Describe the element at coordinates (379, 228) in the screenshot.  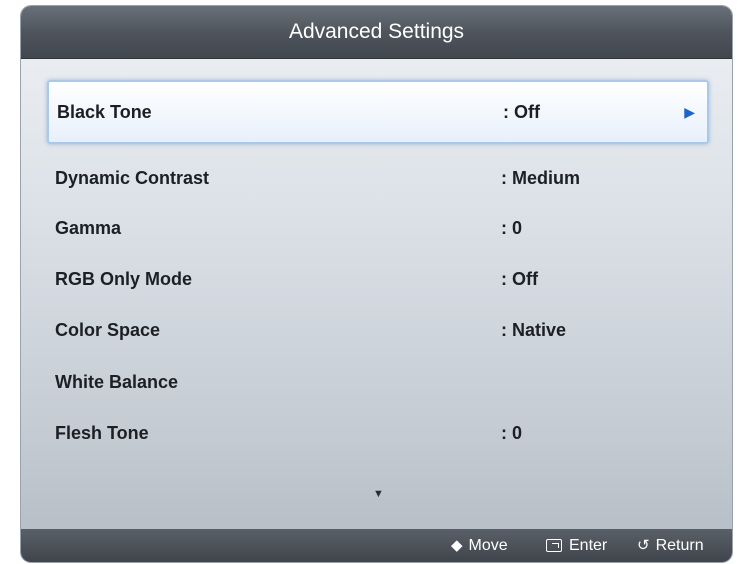
I see `menu-item-gamma: Gamma : 0` at that location.